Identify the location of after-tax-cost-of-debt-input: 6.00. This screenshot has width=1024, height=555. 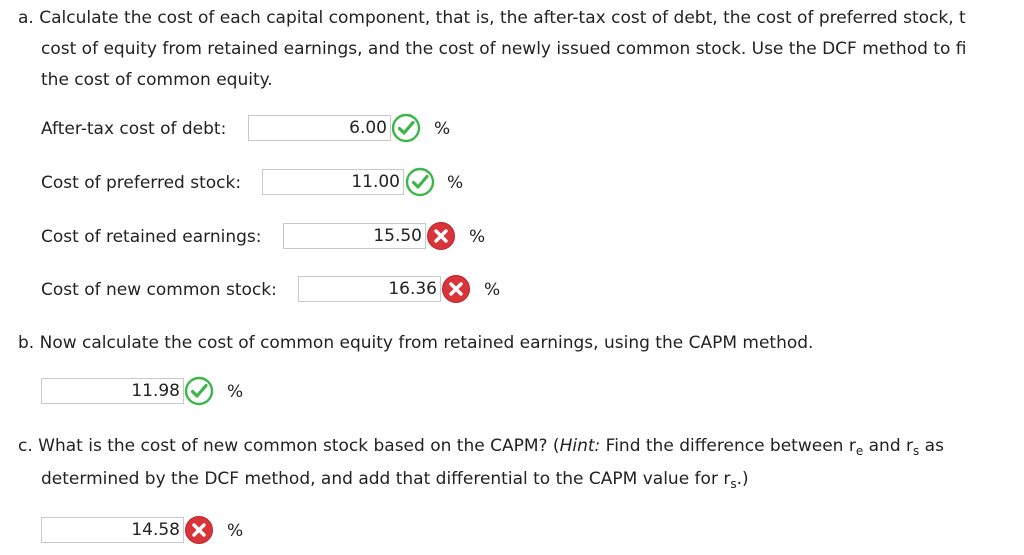
(319, 128).